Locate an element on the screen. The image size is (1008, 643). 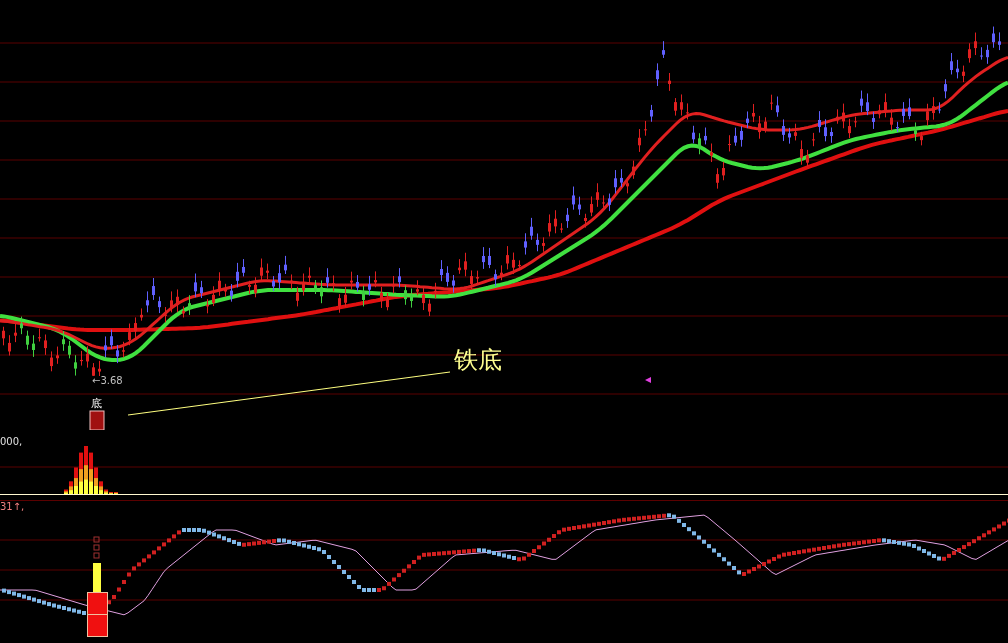
low-price-label: ←3.68 is located at coordinates (107, 381).